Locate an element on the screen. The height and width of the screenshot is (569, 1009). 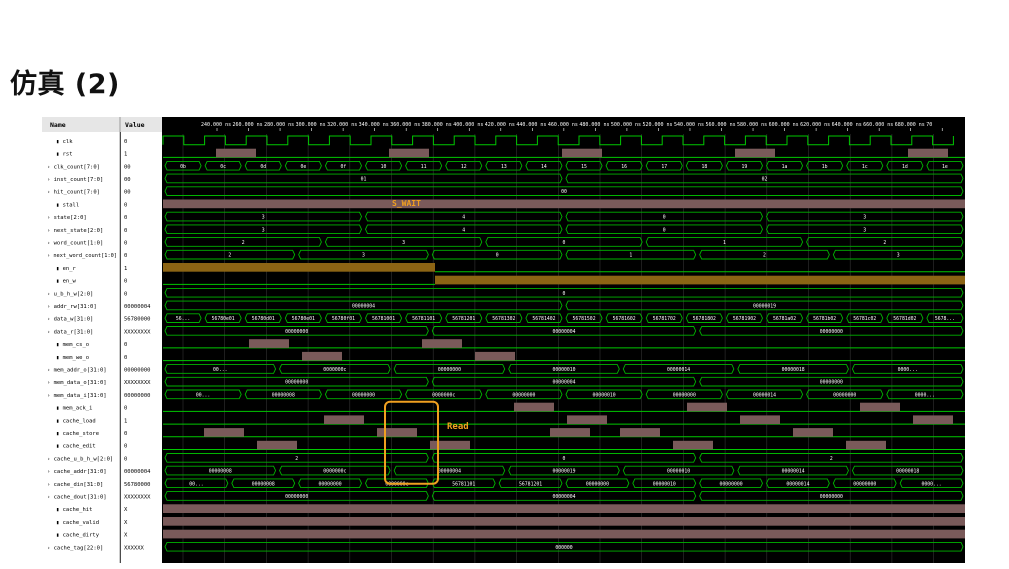
value-header: Value is located at coordinates (135, 125).